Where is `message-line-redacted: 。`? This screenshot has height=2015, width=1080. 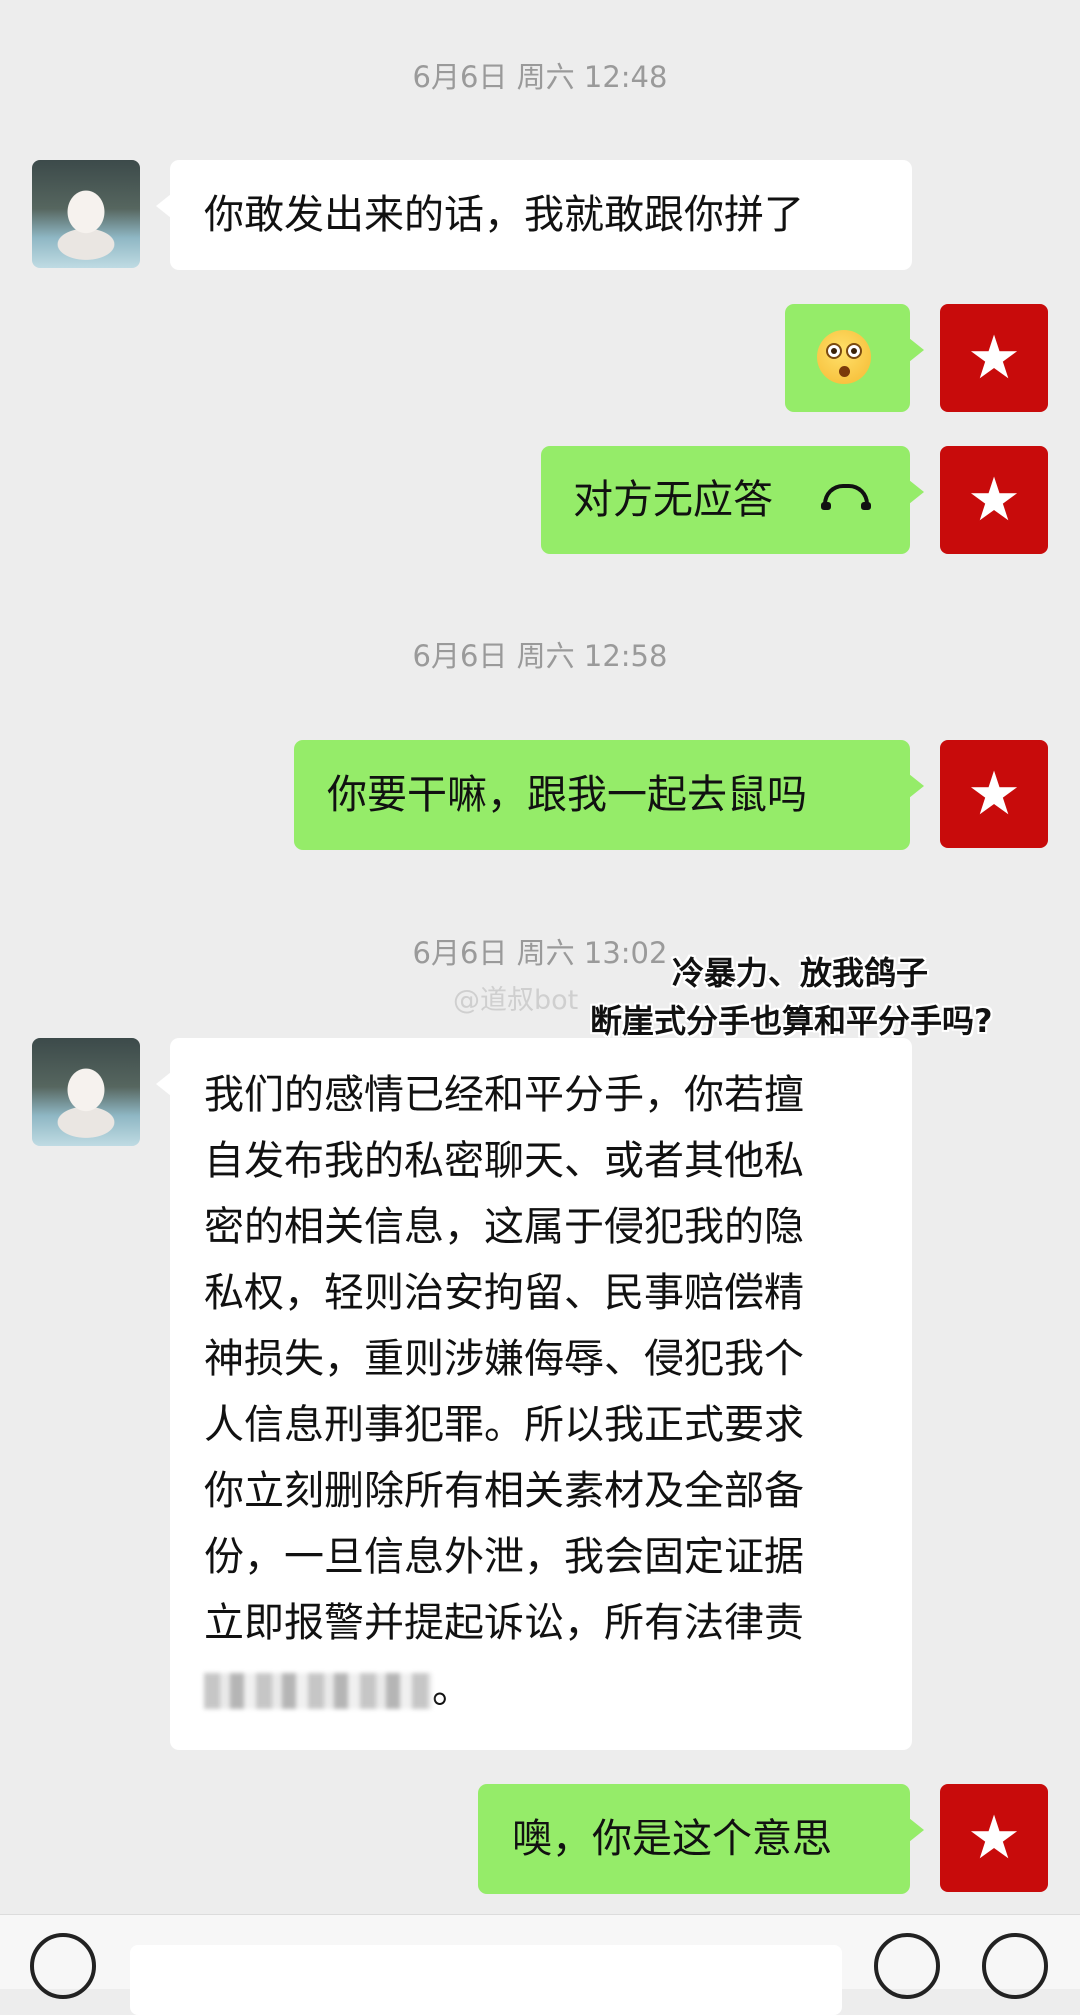 message-line-redacted: 。 is located at coordinates (504, 1689).